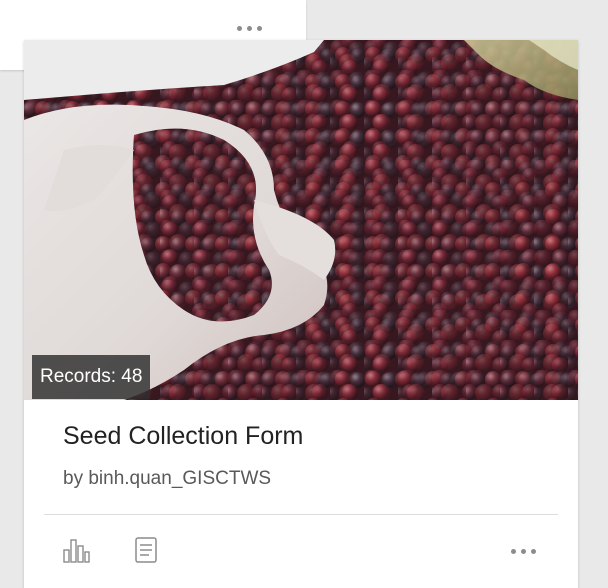 This screenshot has width=608, height=588. I want to click on records-count-badge: Records: 48, so click(91, 377).